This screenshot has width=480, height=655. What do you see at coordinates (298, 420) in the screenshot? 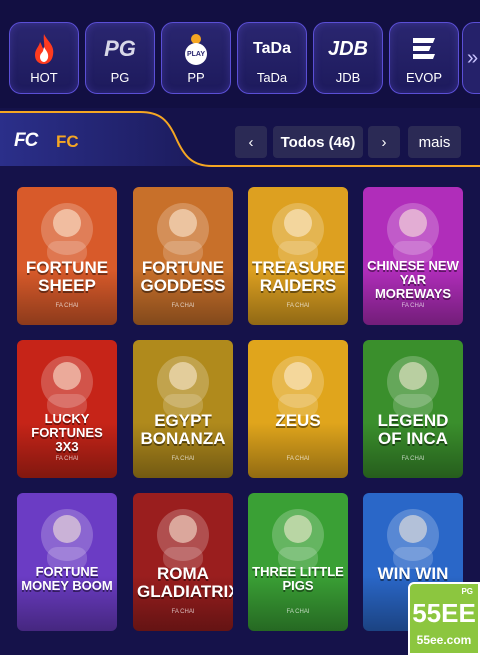
I see `game-title: Zeus` at bounding box center [298, 420].